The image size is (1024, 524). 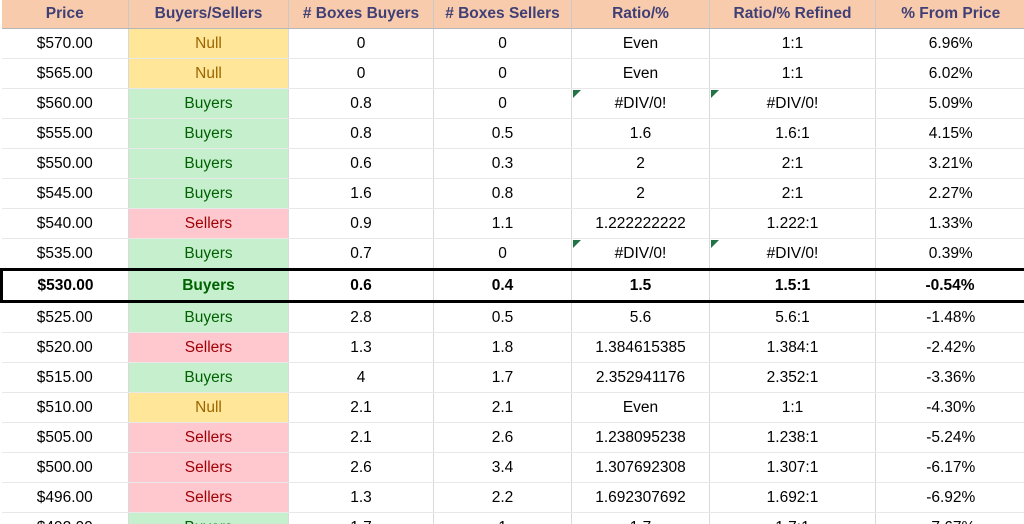 What do you see at coordinates (640, 377) in the screenshot?
I see `cell-ratio: 2.352941176` at bounding box center [640, 377].